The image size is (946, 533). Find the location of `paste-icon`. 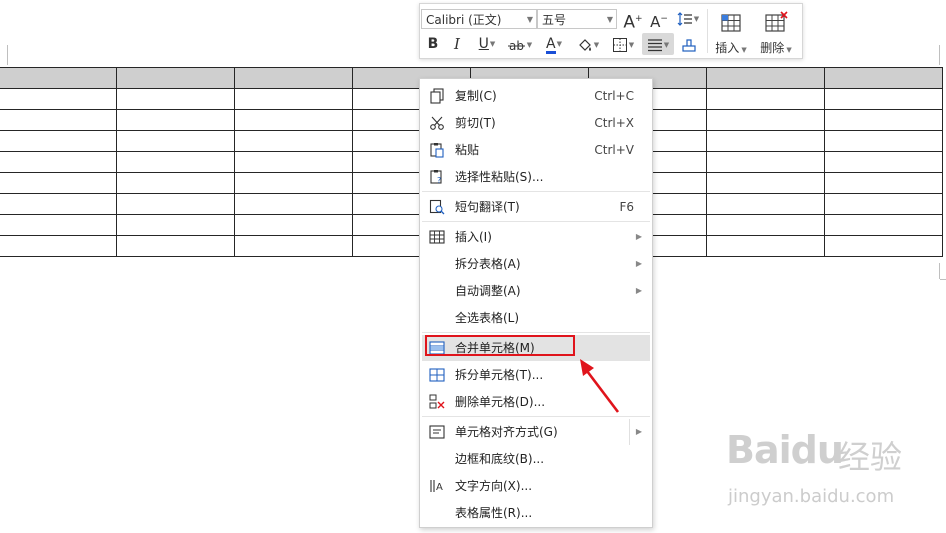

paste-icon is located at coordinates (437, 150).